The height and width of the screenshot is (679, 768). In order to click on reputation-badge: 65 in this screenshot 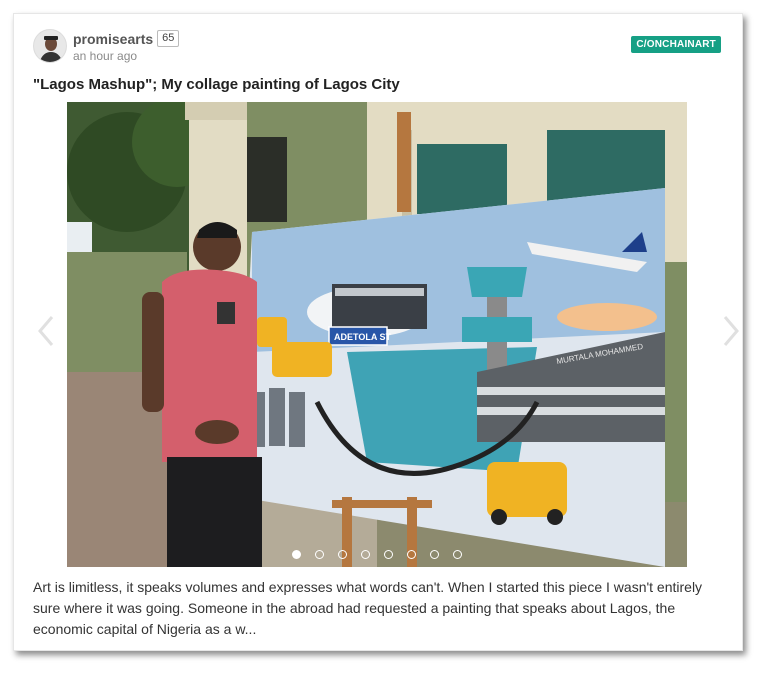, I will do `click(168, 38)`.